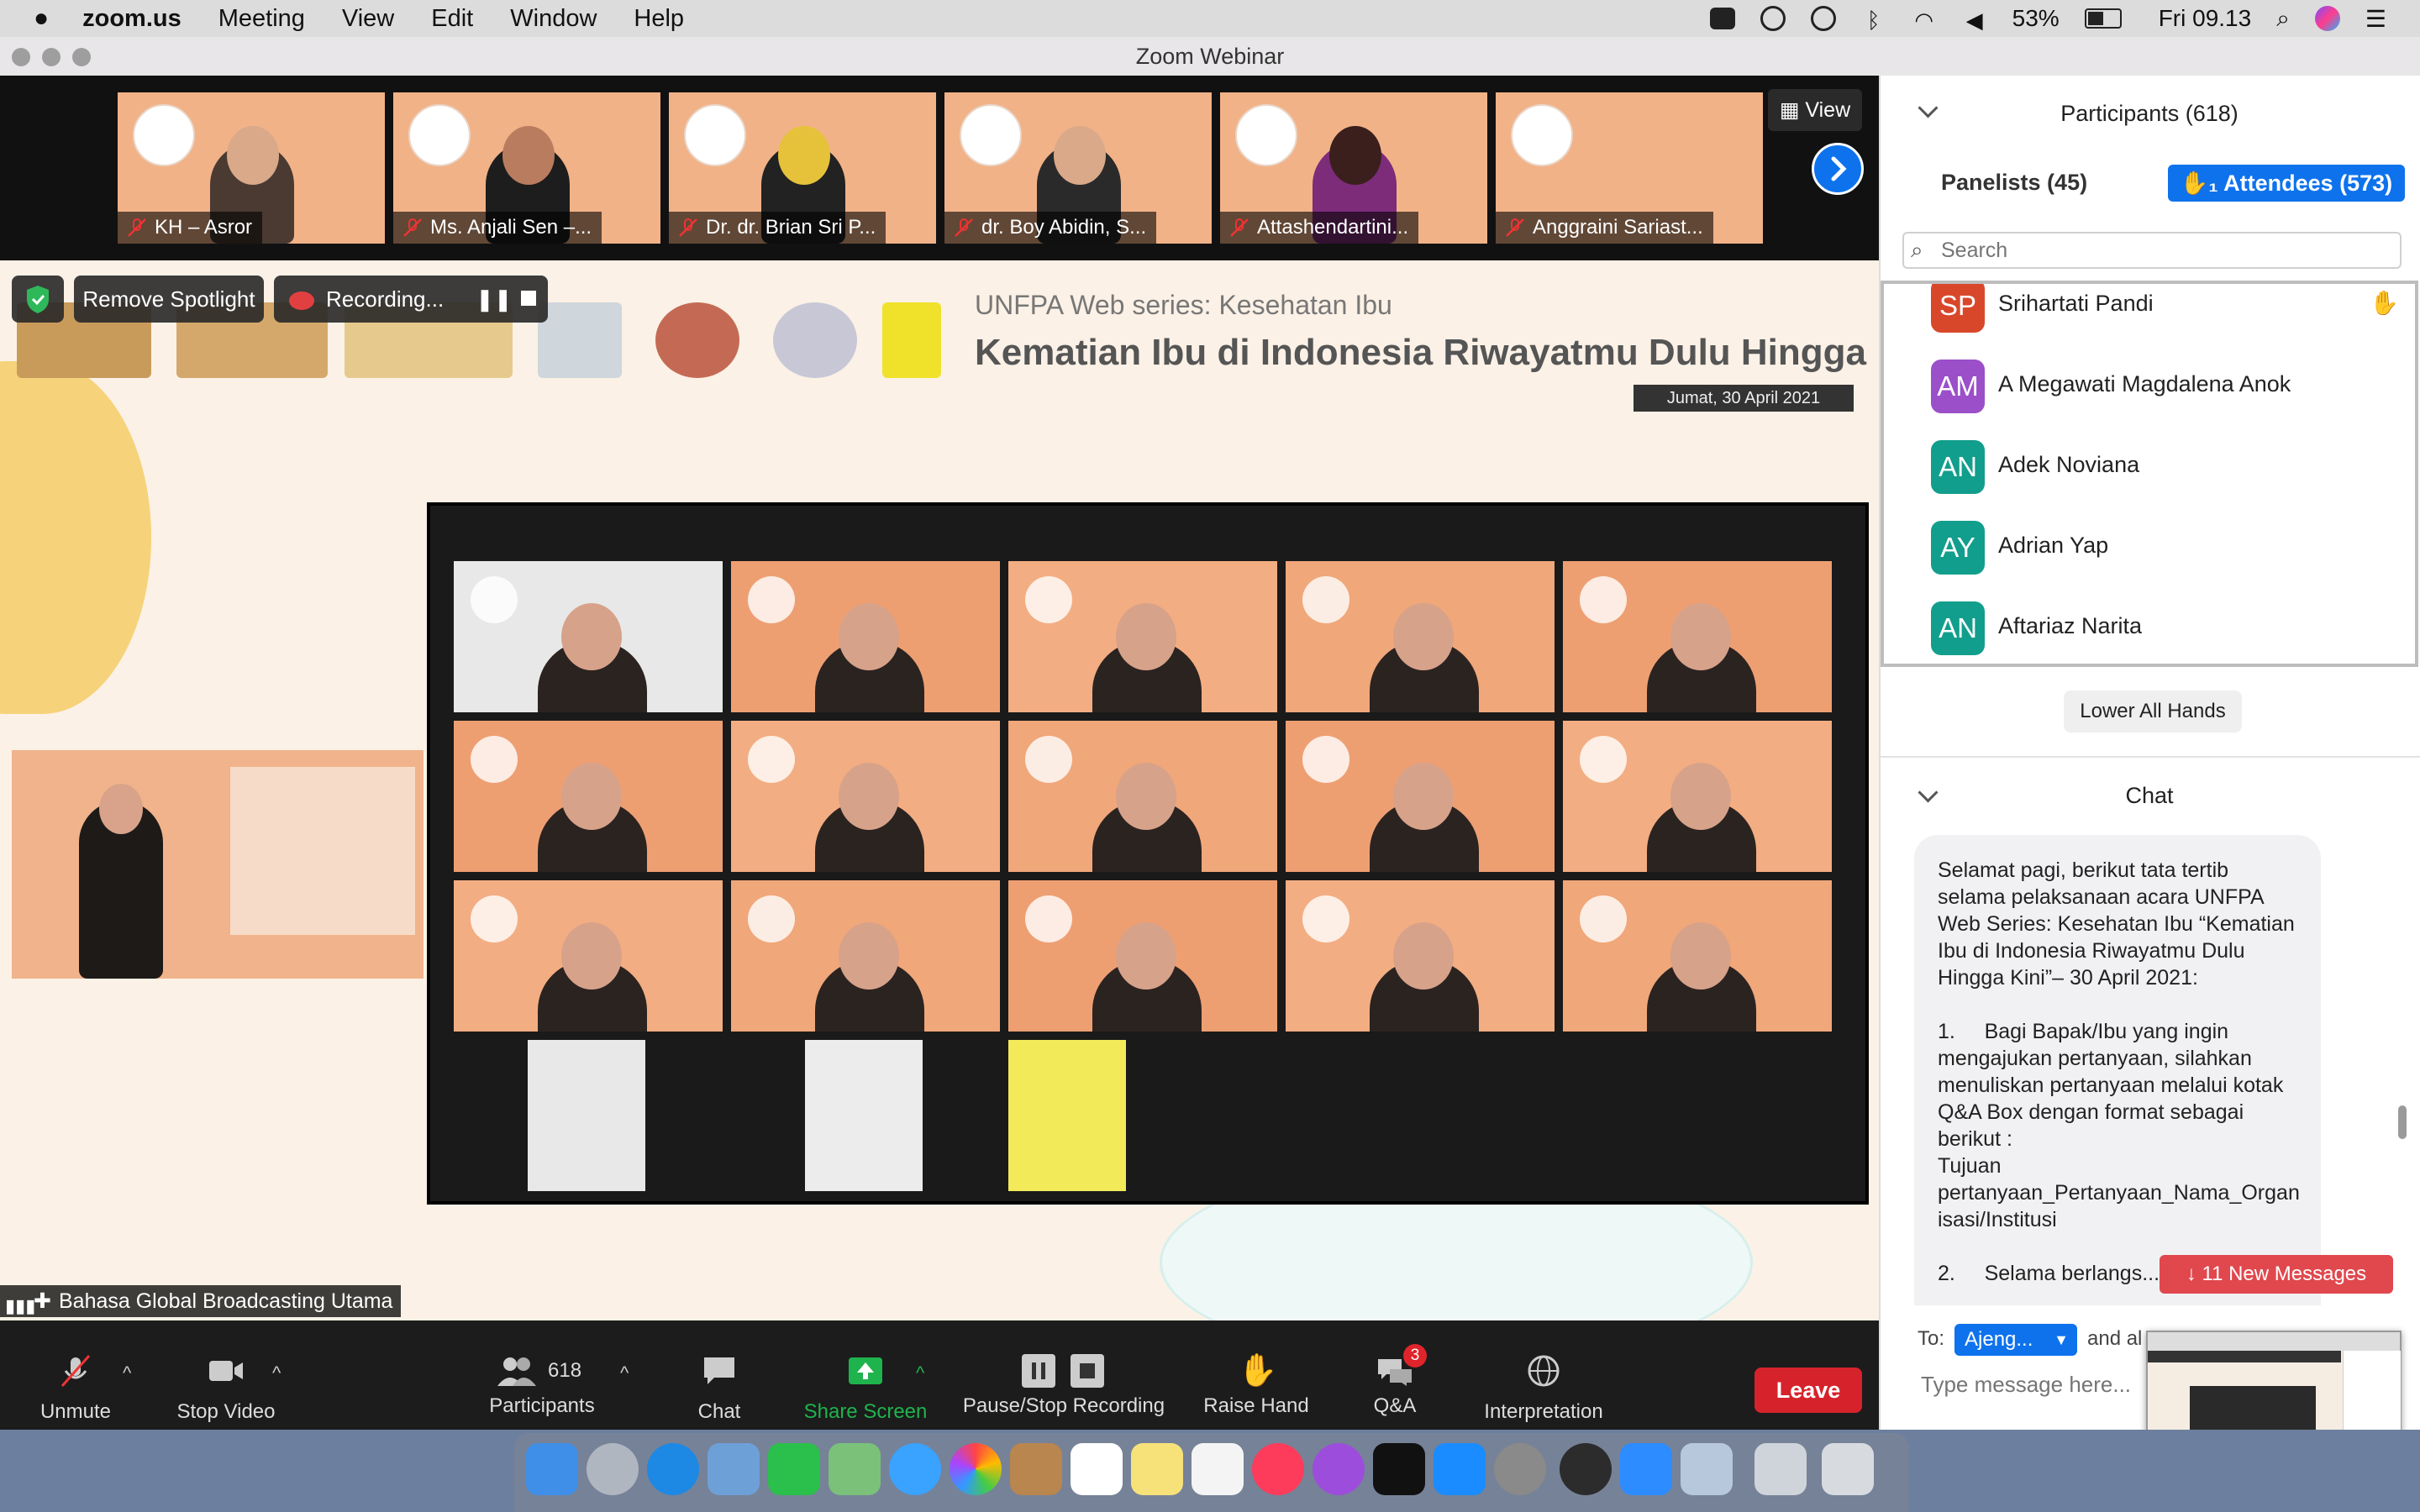 Image resolution: width=2420 pixels, height=1512 pixels. I want to click on facetime-icon, so click(794, 1469).